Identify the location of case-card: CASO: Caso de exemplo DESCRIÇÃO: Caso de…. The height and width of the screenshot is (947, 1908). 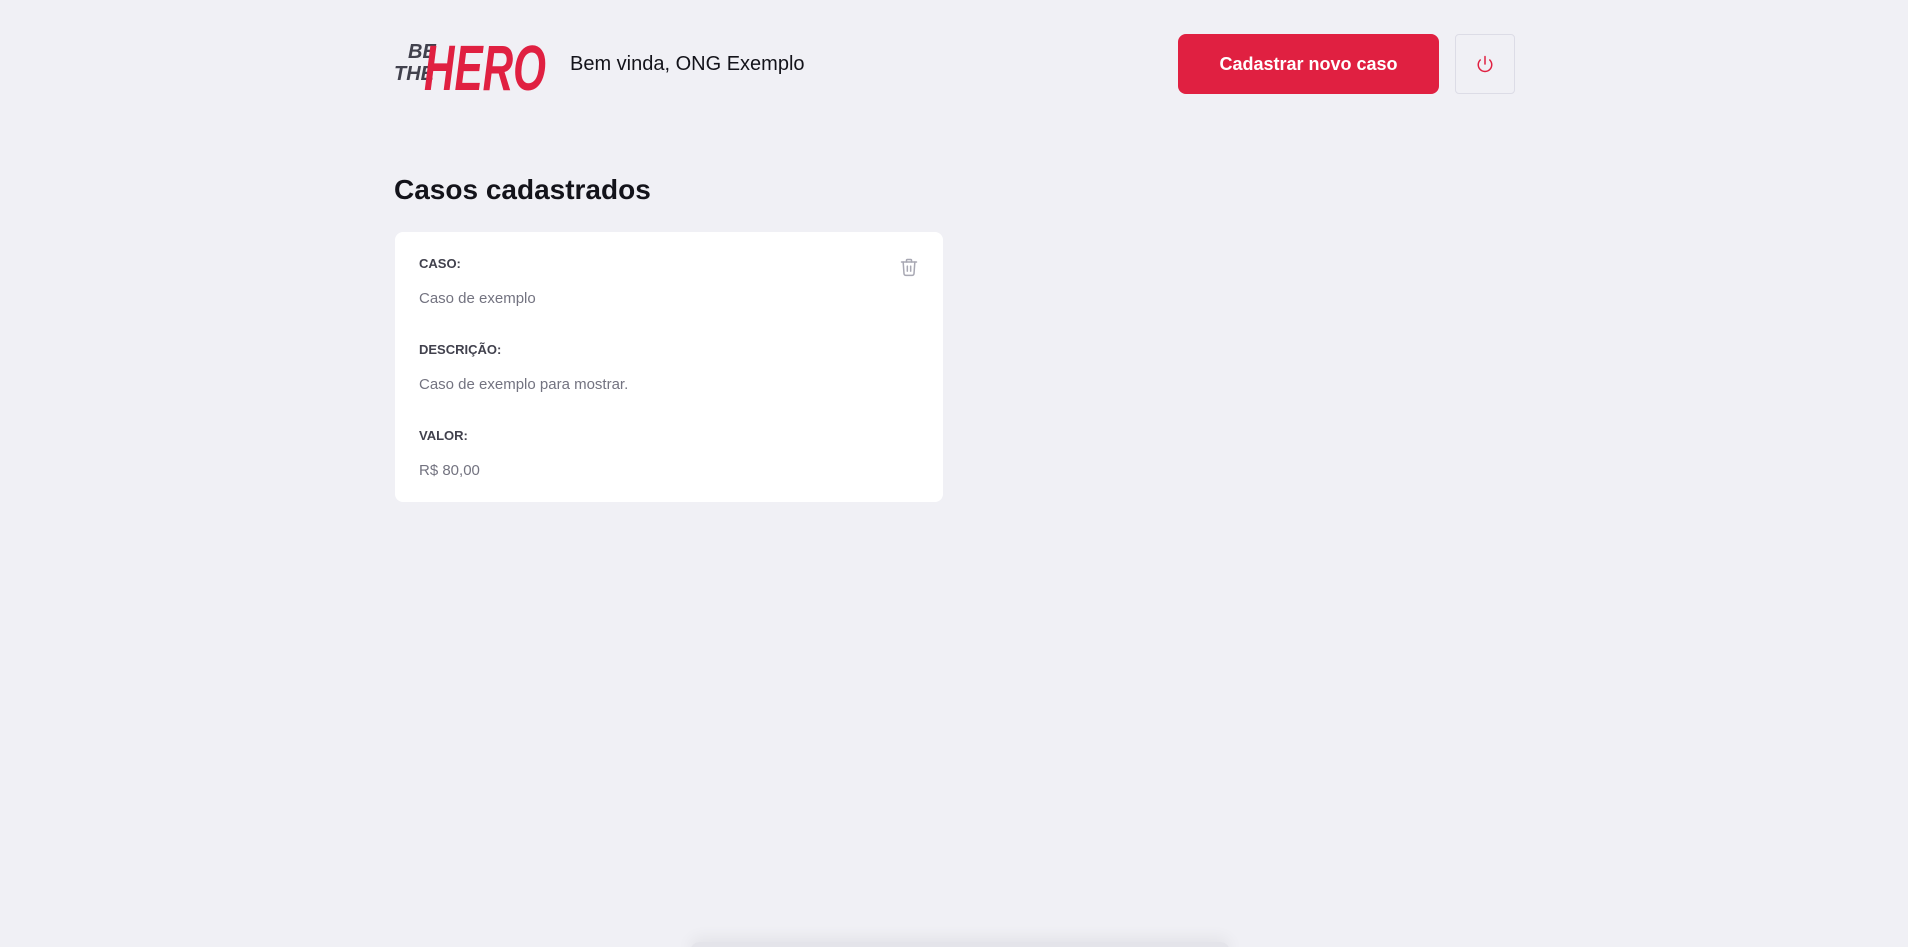
(669, 367).